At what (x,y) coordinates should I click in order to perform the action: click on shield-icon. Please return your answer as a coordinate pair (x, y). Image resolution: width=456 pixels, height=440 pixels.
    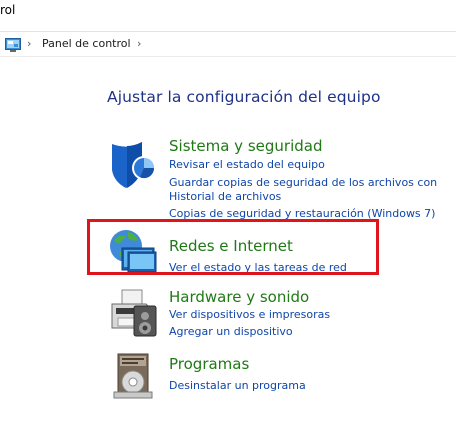
    Looking at the image, I should click on (133, 167).